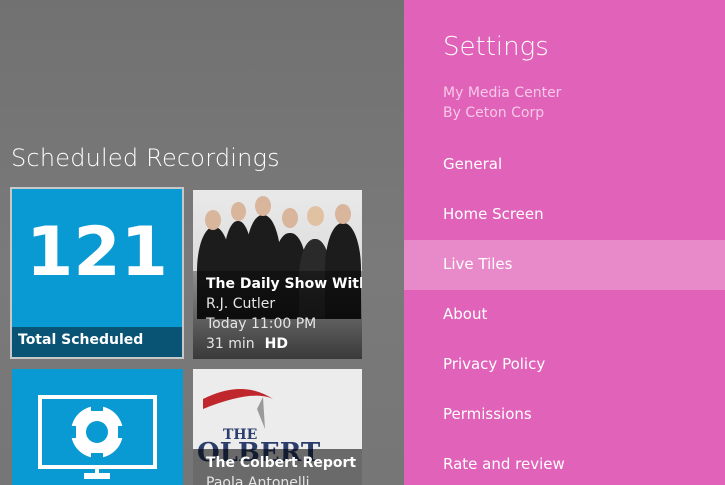 The image size is (725, 485). What do you see at coordinates (284, 284) in the screenshot?
I see `show-title: The Daily Show With Jon Stewart` at bounding box center [284, 284].